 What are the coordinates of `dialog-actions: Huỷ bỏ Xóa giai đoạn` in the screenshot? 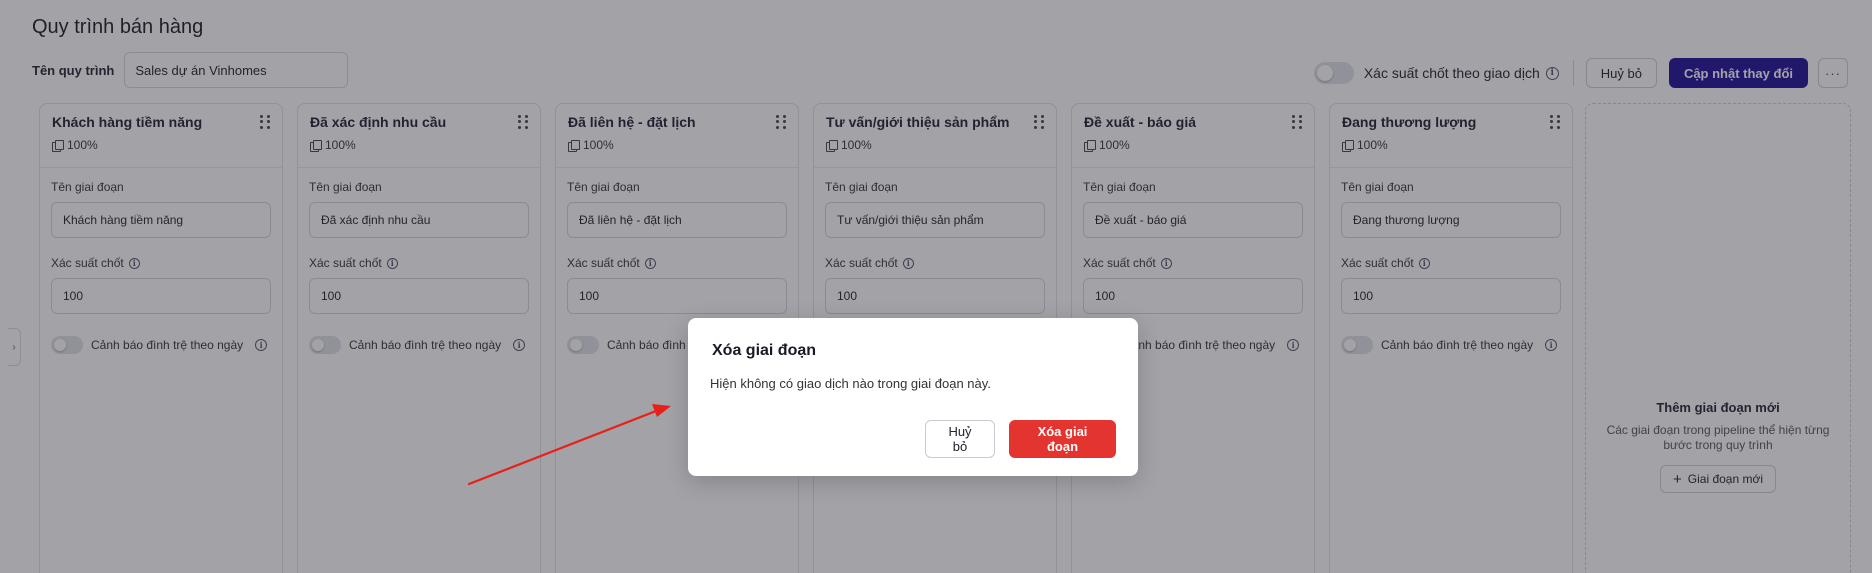 It's located at (1020, 439).